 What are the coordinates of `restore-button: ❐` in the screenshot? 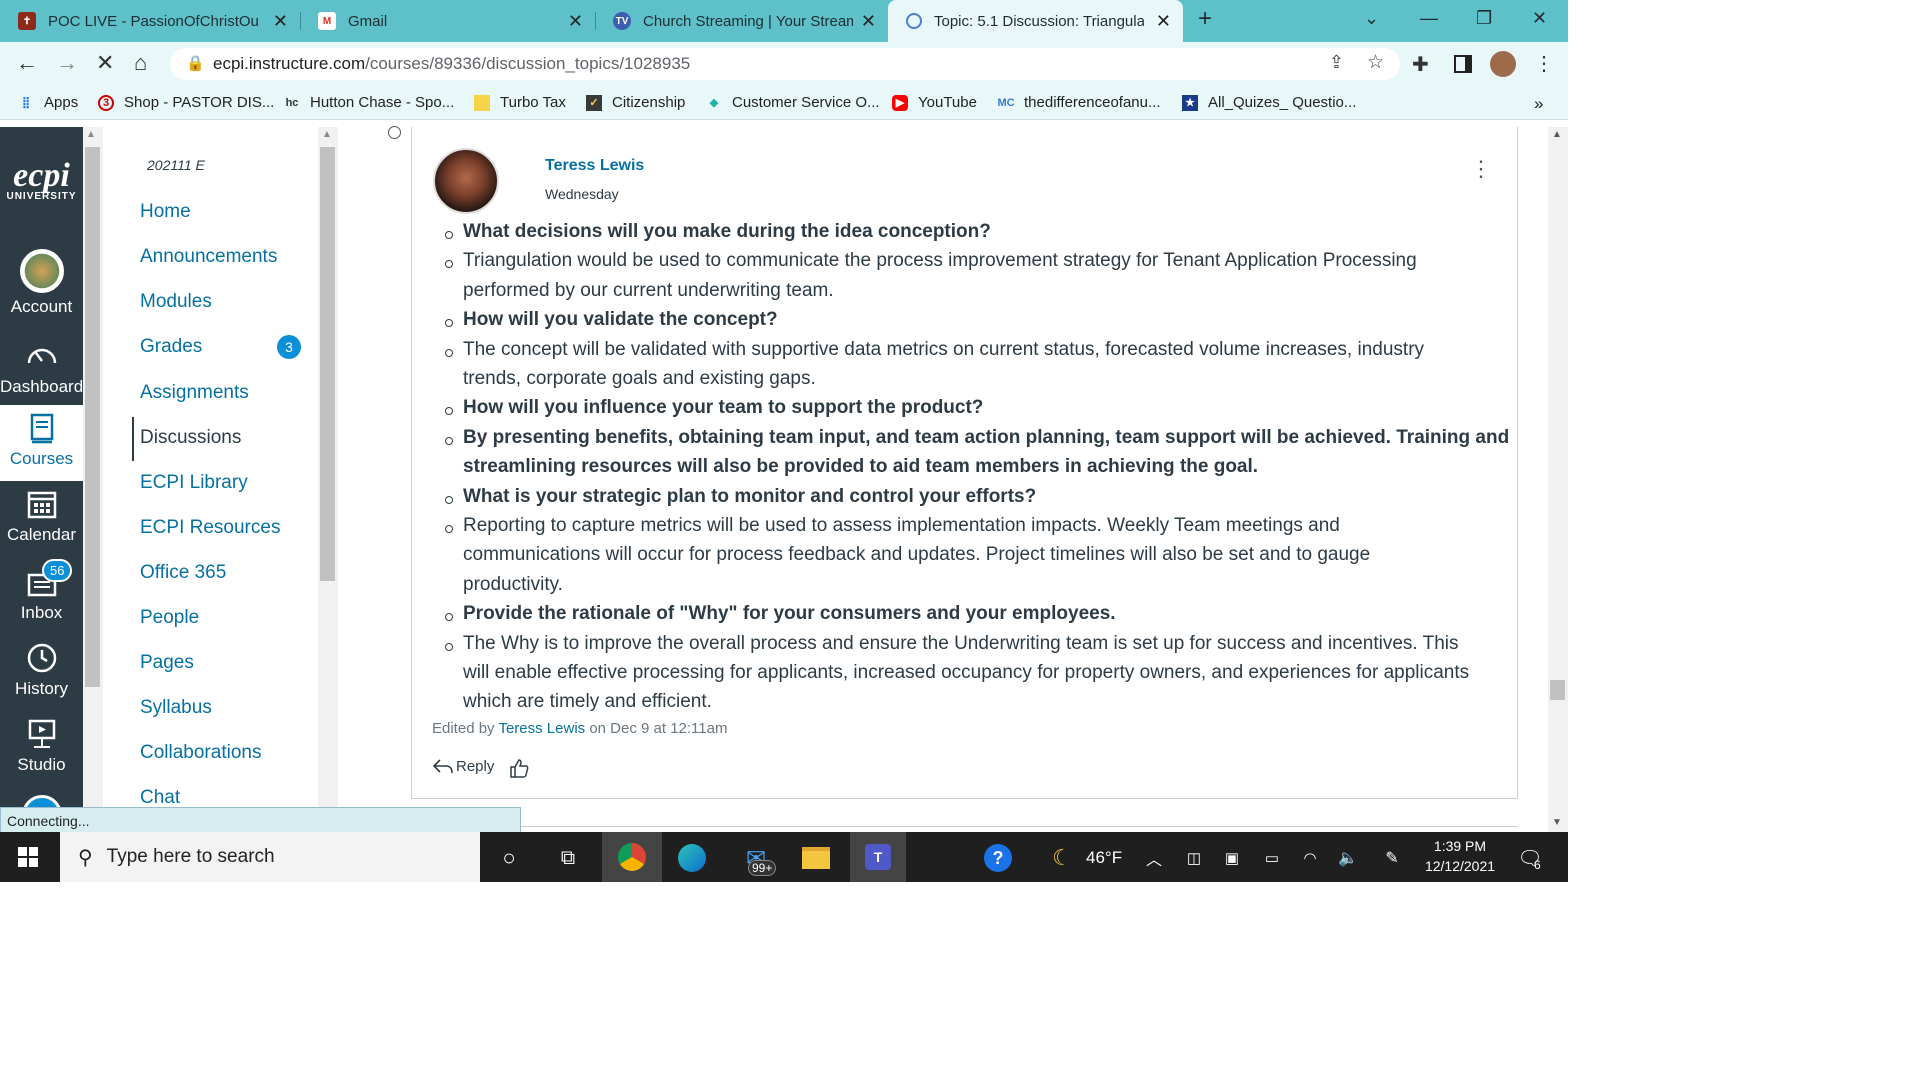 It's located at (1484, 18).